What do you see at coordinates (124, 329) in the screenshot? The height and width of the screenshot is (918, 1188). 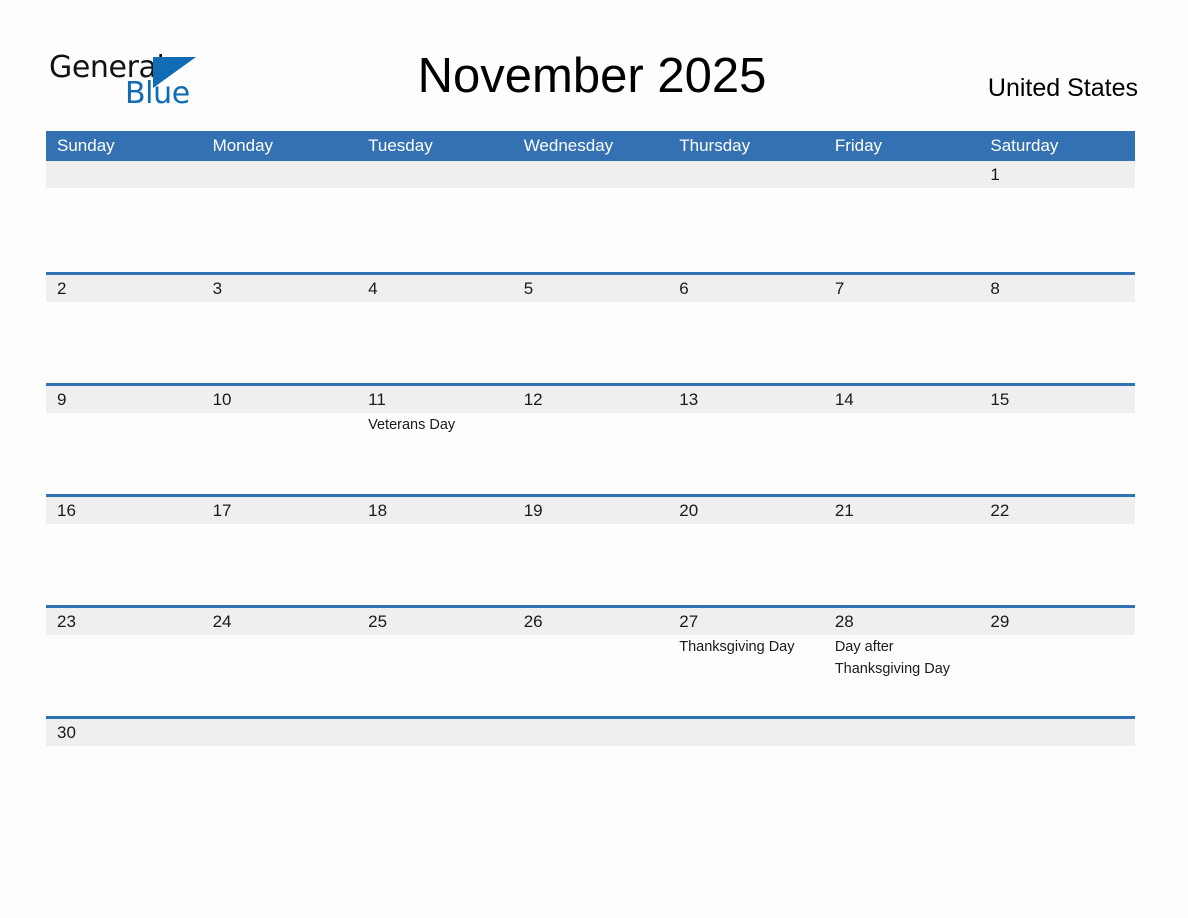 I see `day-cell-2: 2` at bounding box center [124, 329].